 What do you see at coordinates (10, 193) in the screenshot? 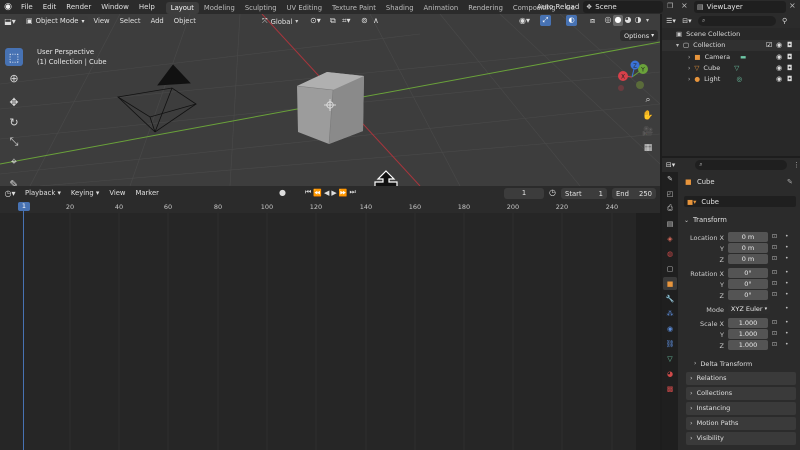
I see `timeline-editor-icon: ◷▾` at bounding box center [10, 193].